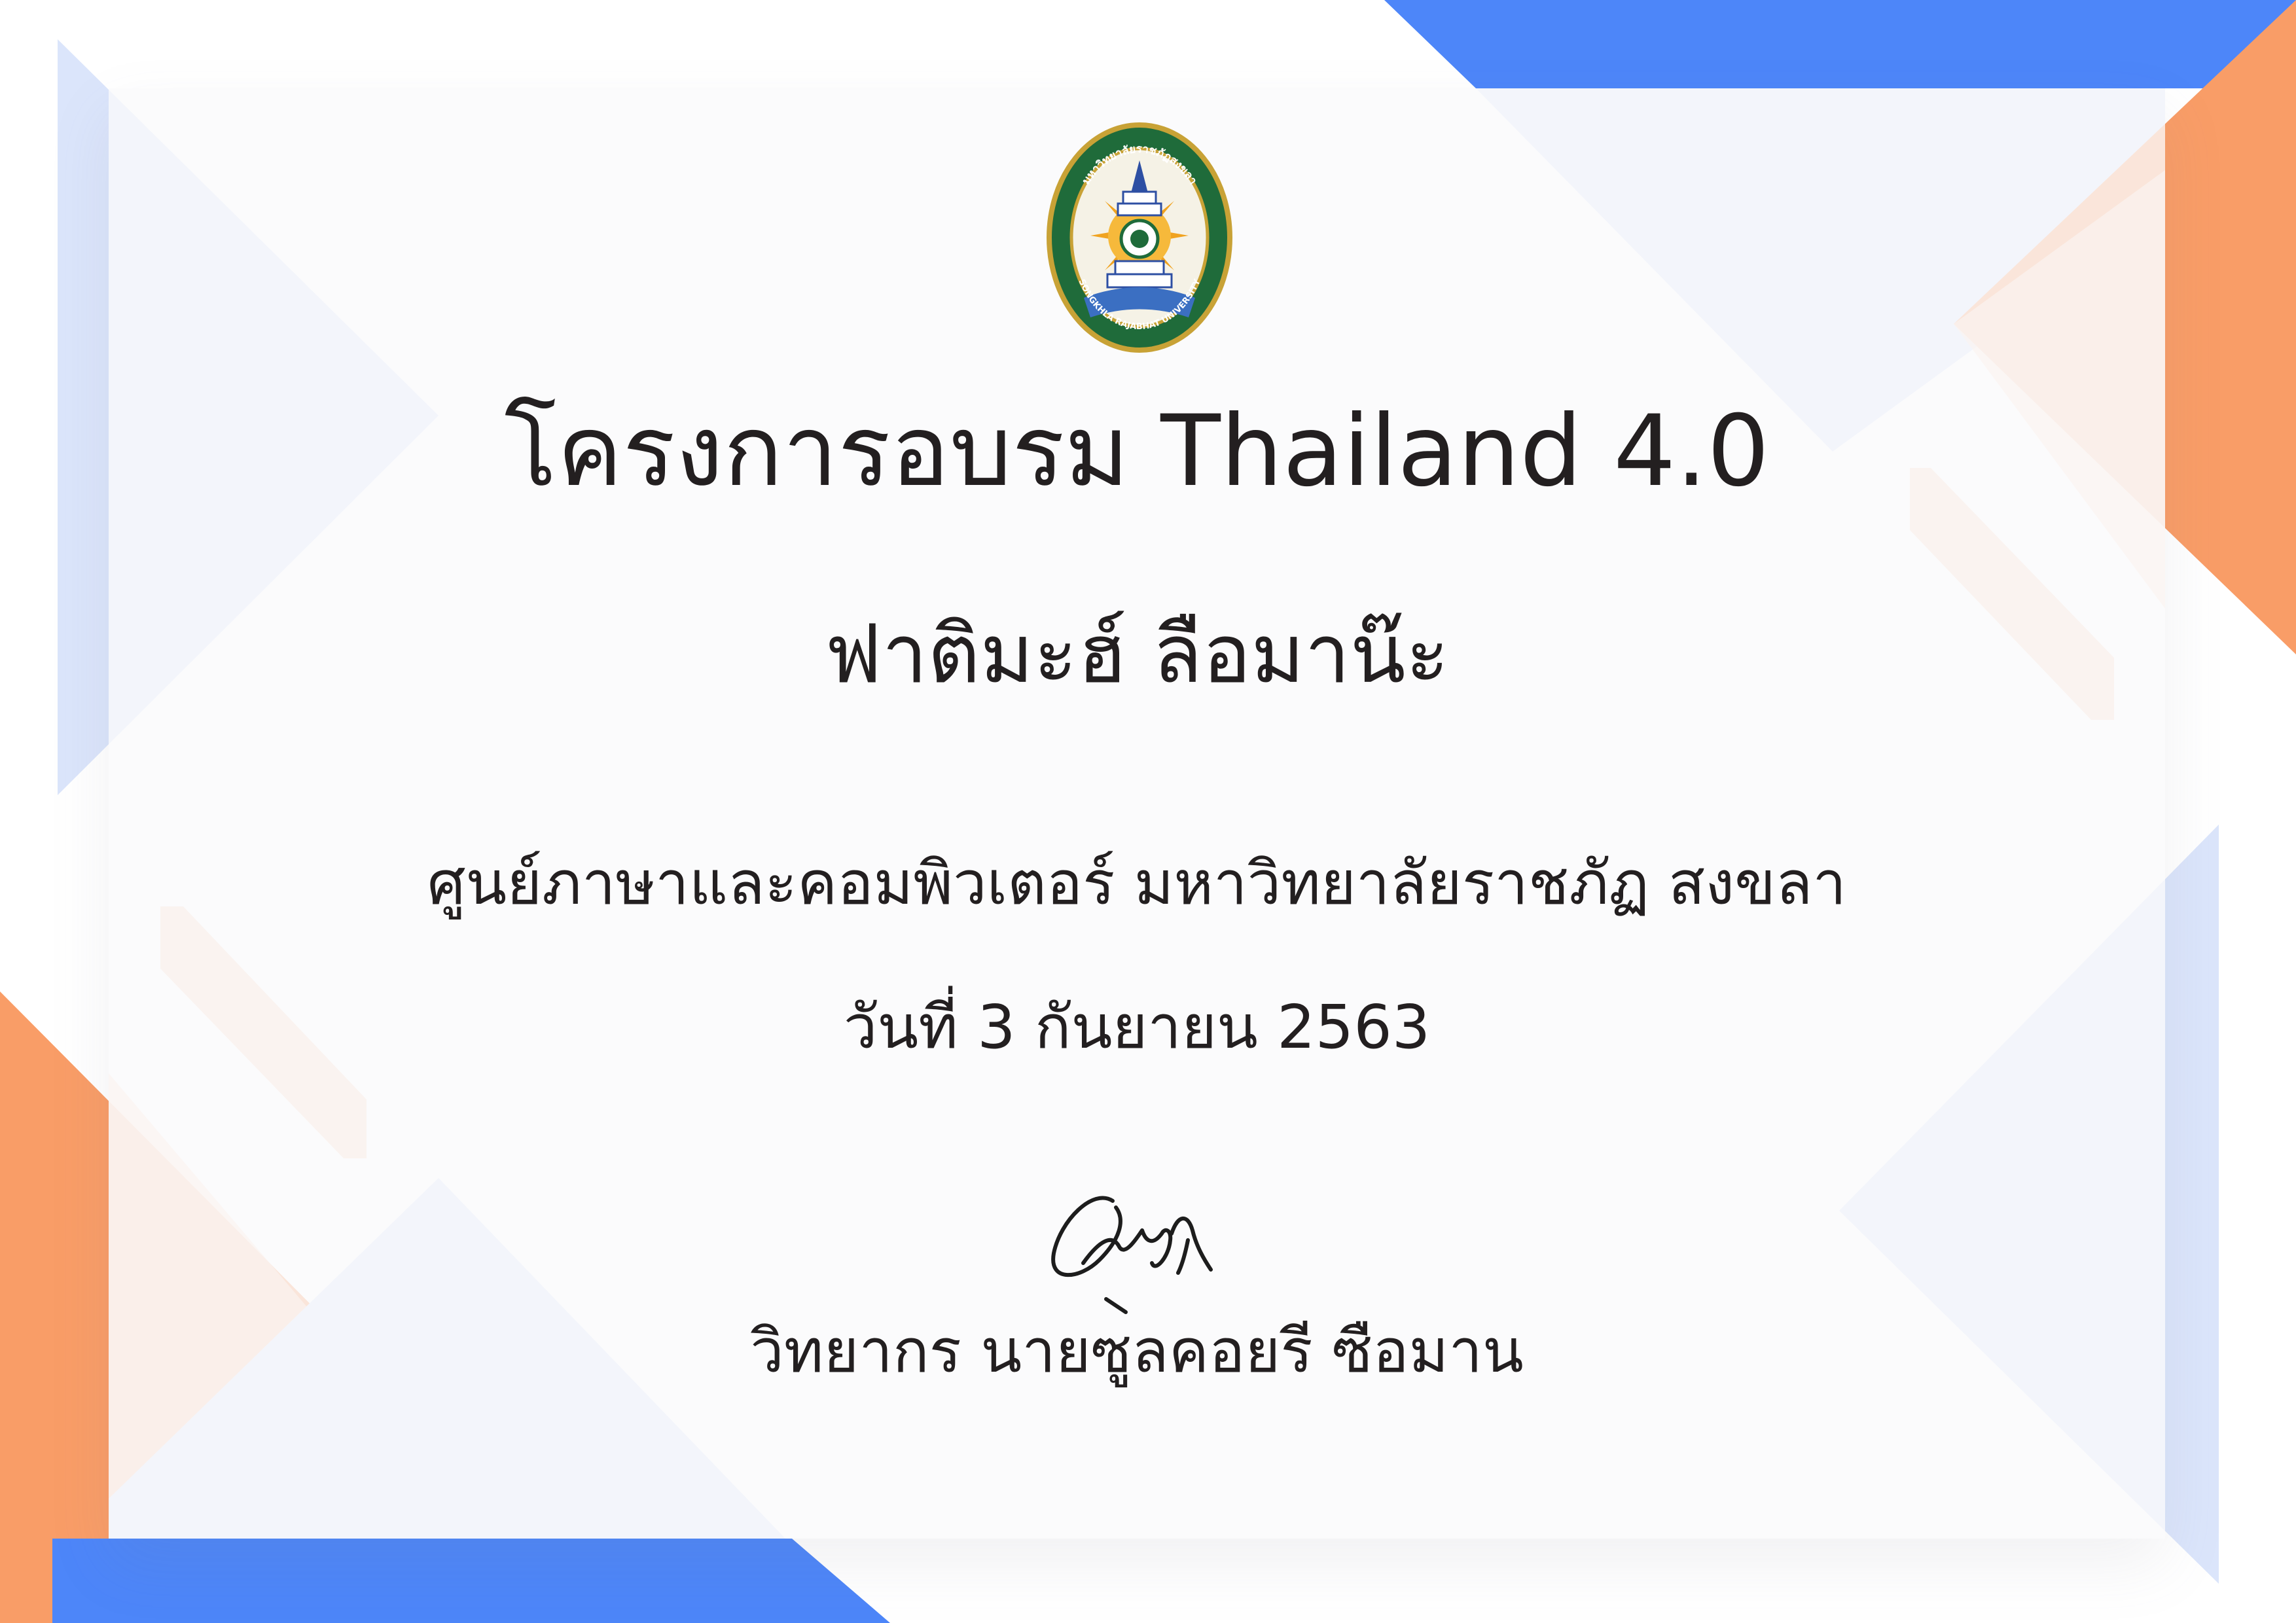  I want to click on issue-date: วันที่ 3 กันยายน 2563, so click(1137, 1027).